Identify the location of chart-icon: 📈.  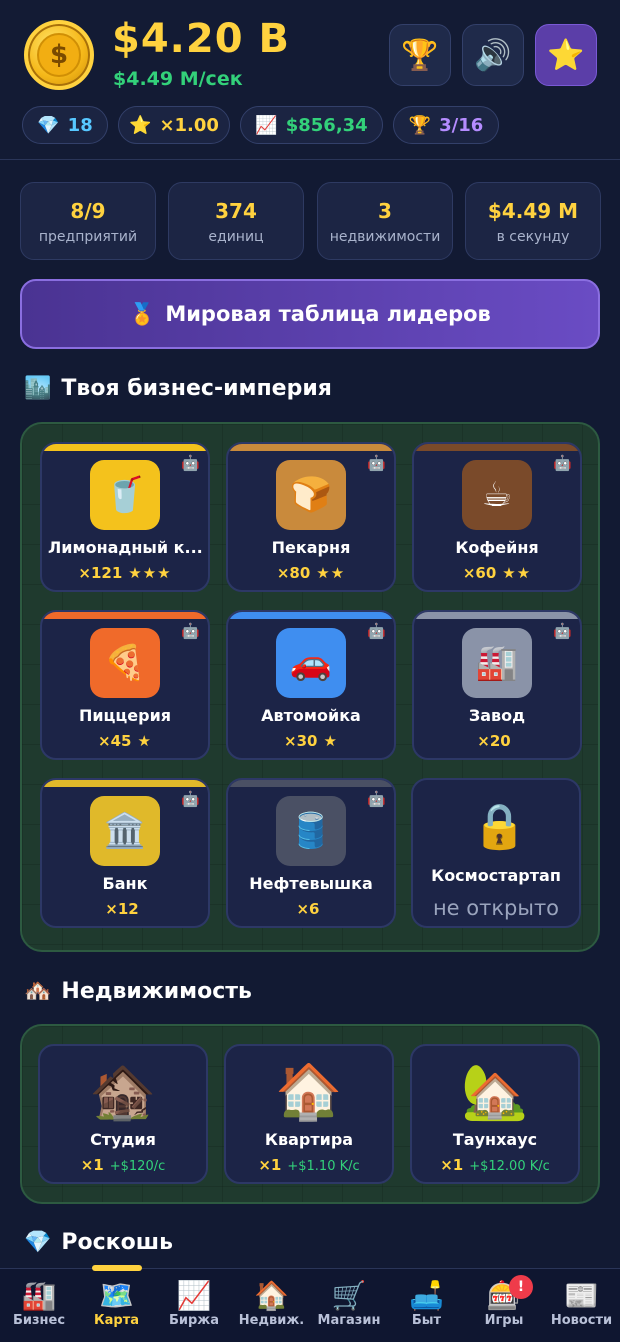
(266, 125).